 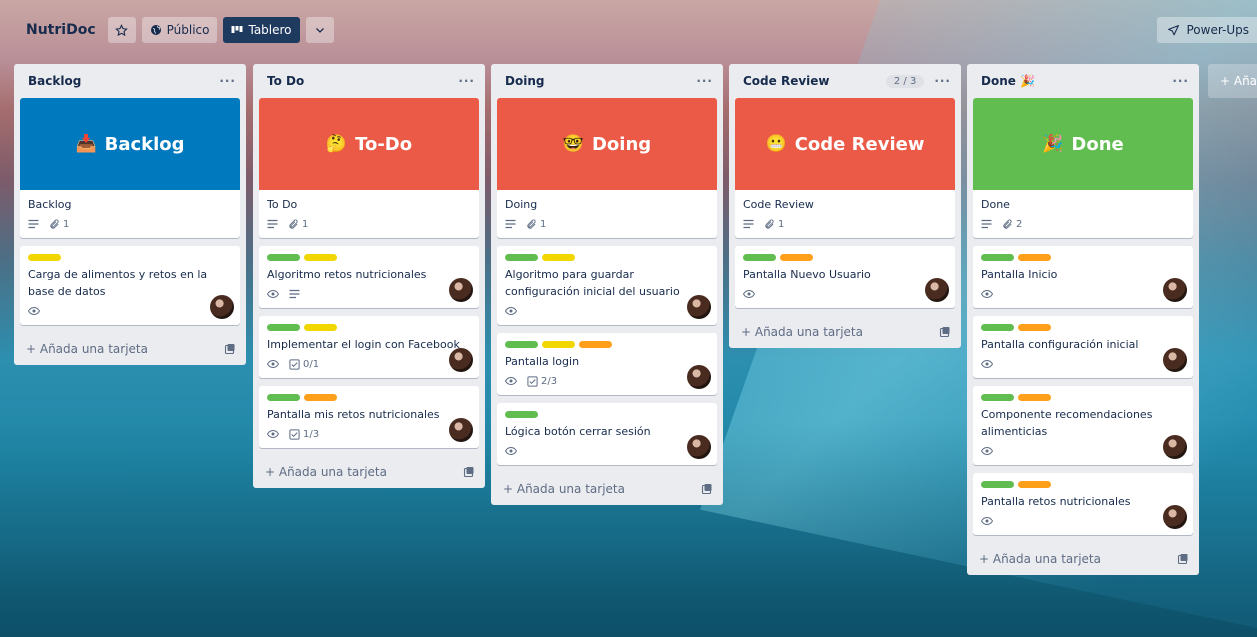 I want to click on cover-card: 🤓 Doing Doing 1, so click(x=607, y=168).